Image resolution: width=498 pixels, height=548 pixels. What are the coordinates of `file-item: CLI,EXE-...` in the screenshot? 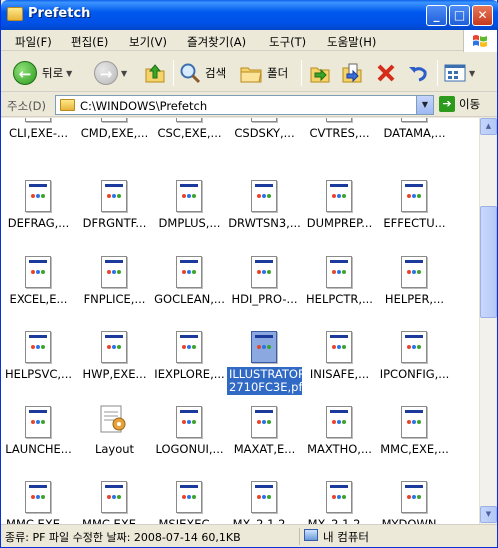 It's located at (38, 138).